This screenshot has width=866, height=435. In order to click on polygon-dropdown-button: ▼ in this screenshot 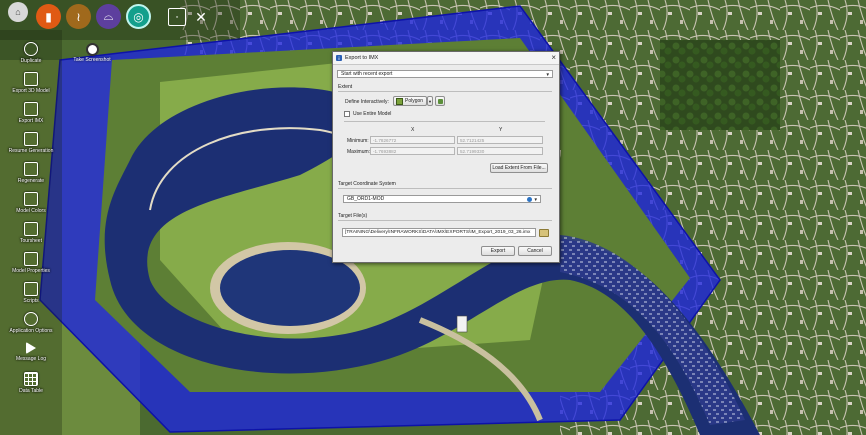, I will do `click(430, 101)`.